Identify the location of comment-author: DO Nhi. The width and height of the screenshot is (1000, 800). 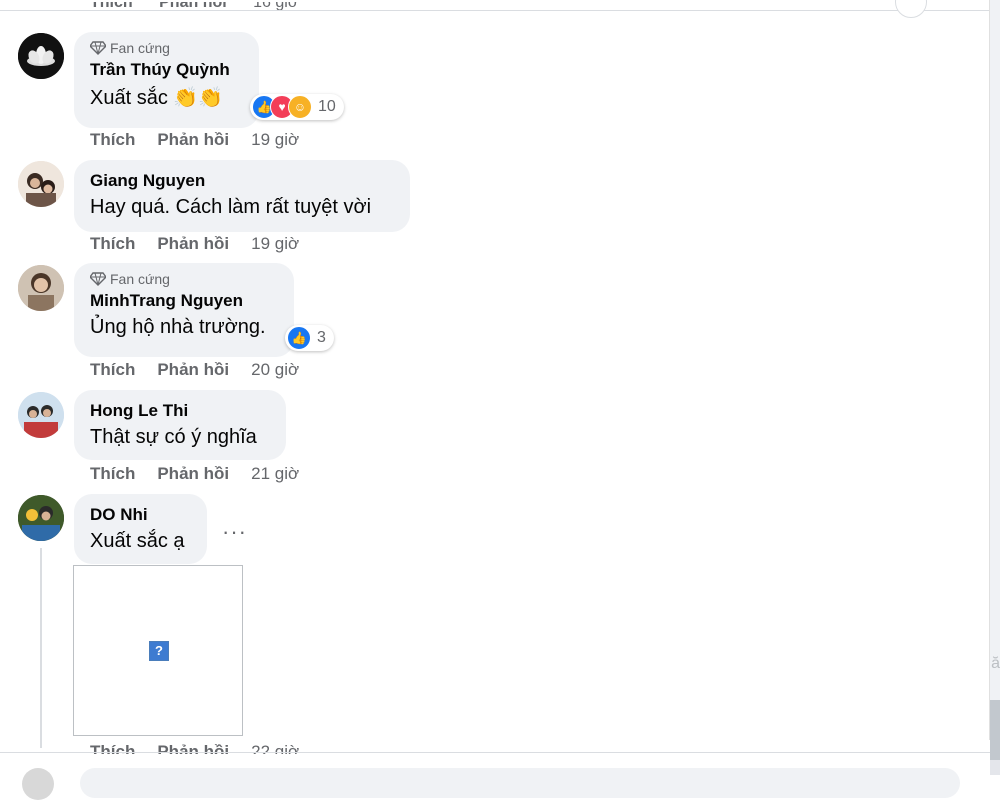
(140, 515).